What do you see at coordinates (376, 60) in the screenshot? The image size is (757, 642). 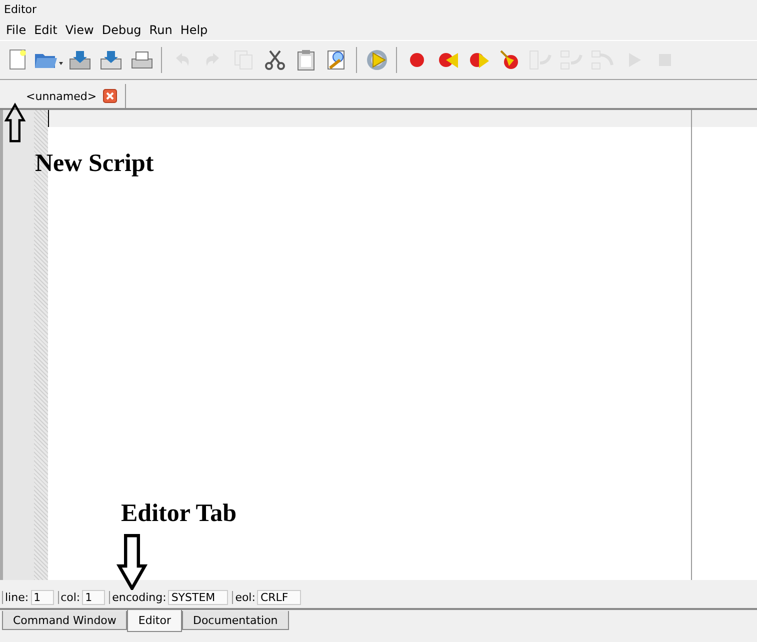 I see `gear-play-icon` at bounding box center [376, 60].